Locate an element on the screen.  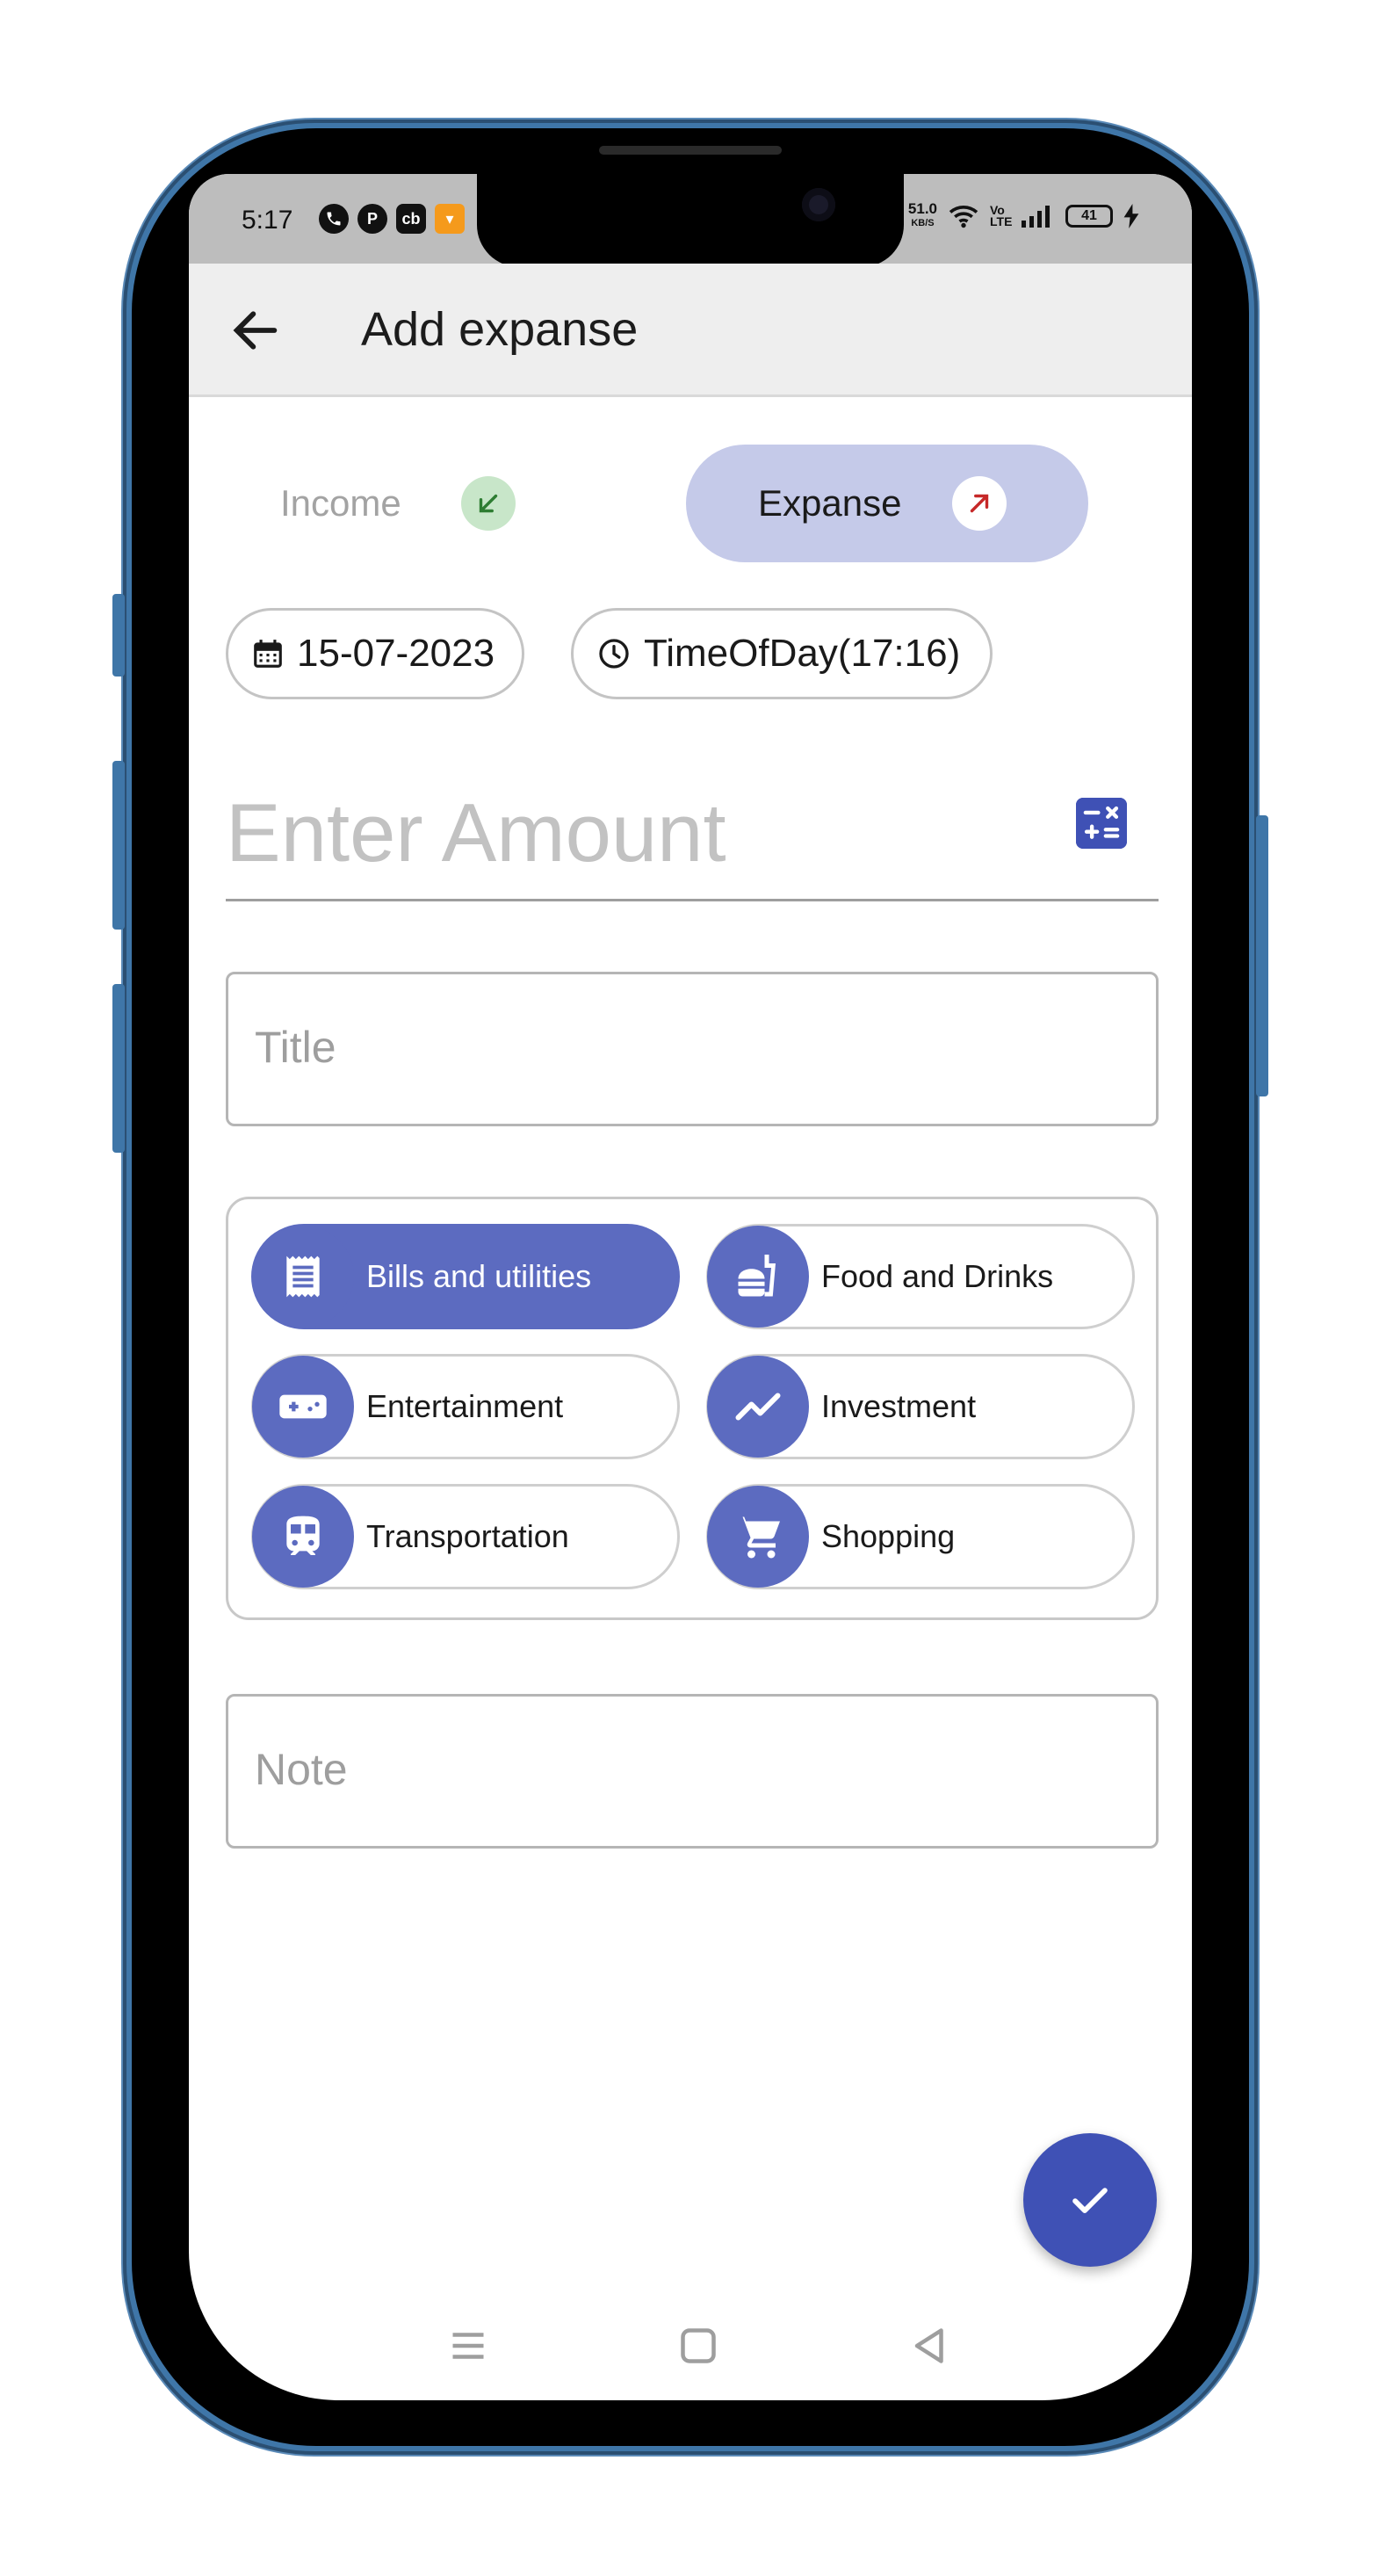
title-input: Title is located at coordinates (692, 1049).